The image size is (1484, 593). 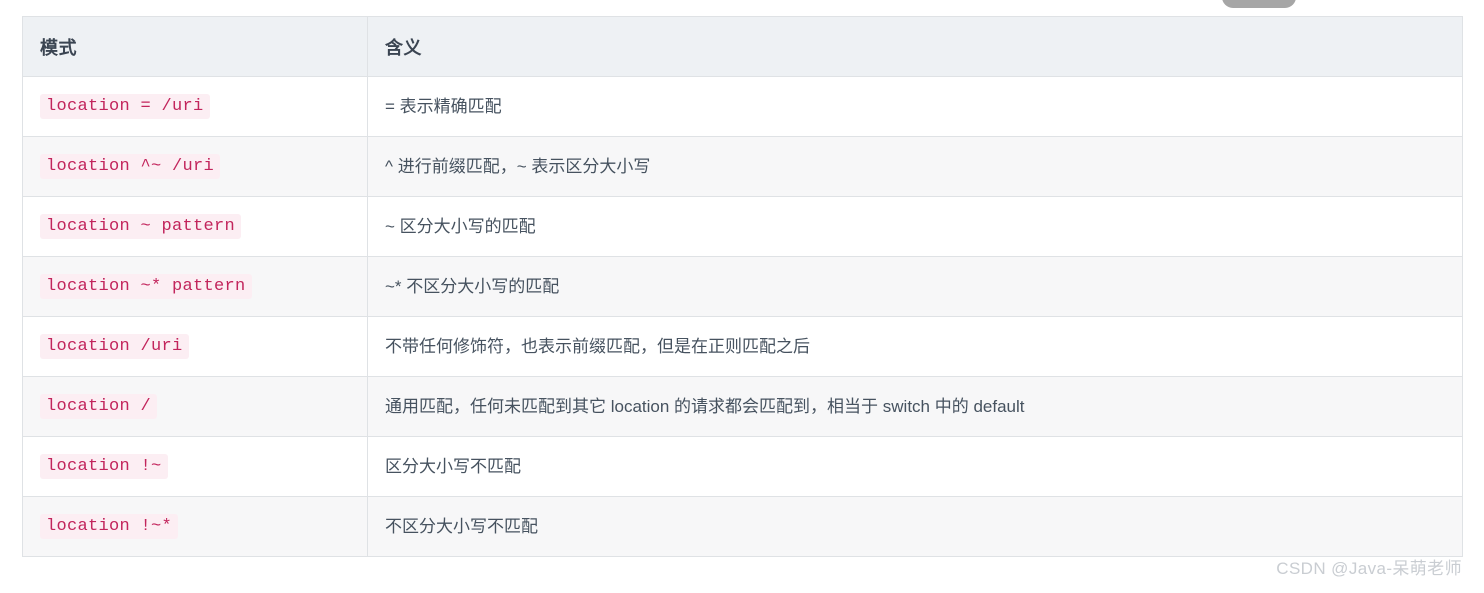 What do you see at coordinates (195, 526) in the screenshot?
I see `table-cell-mode: location !~*` at bounding box center [195, 526].